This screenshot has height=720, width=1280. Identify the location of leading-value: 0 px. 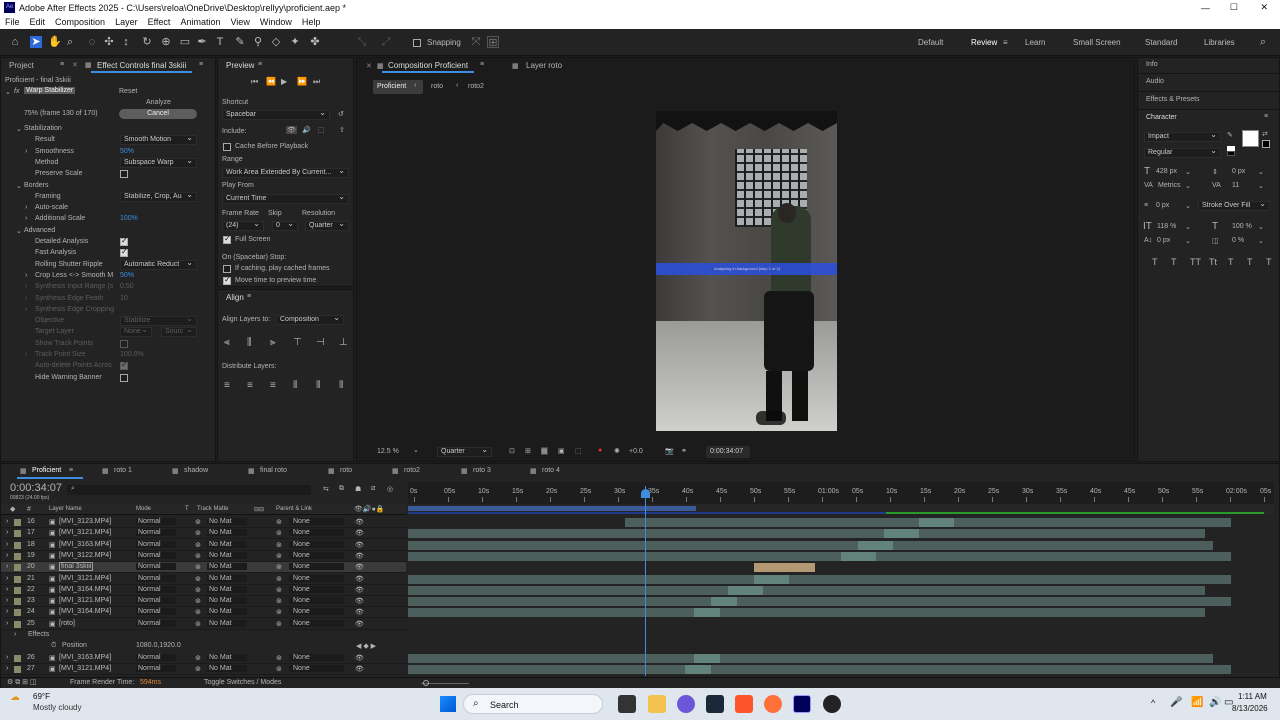
(1238, 171).